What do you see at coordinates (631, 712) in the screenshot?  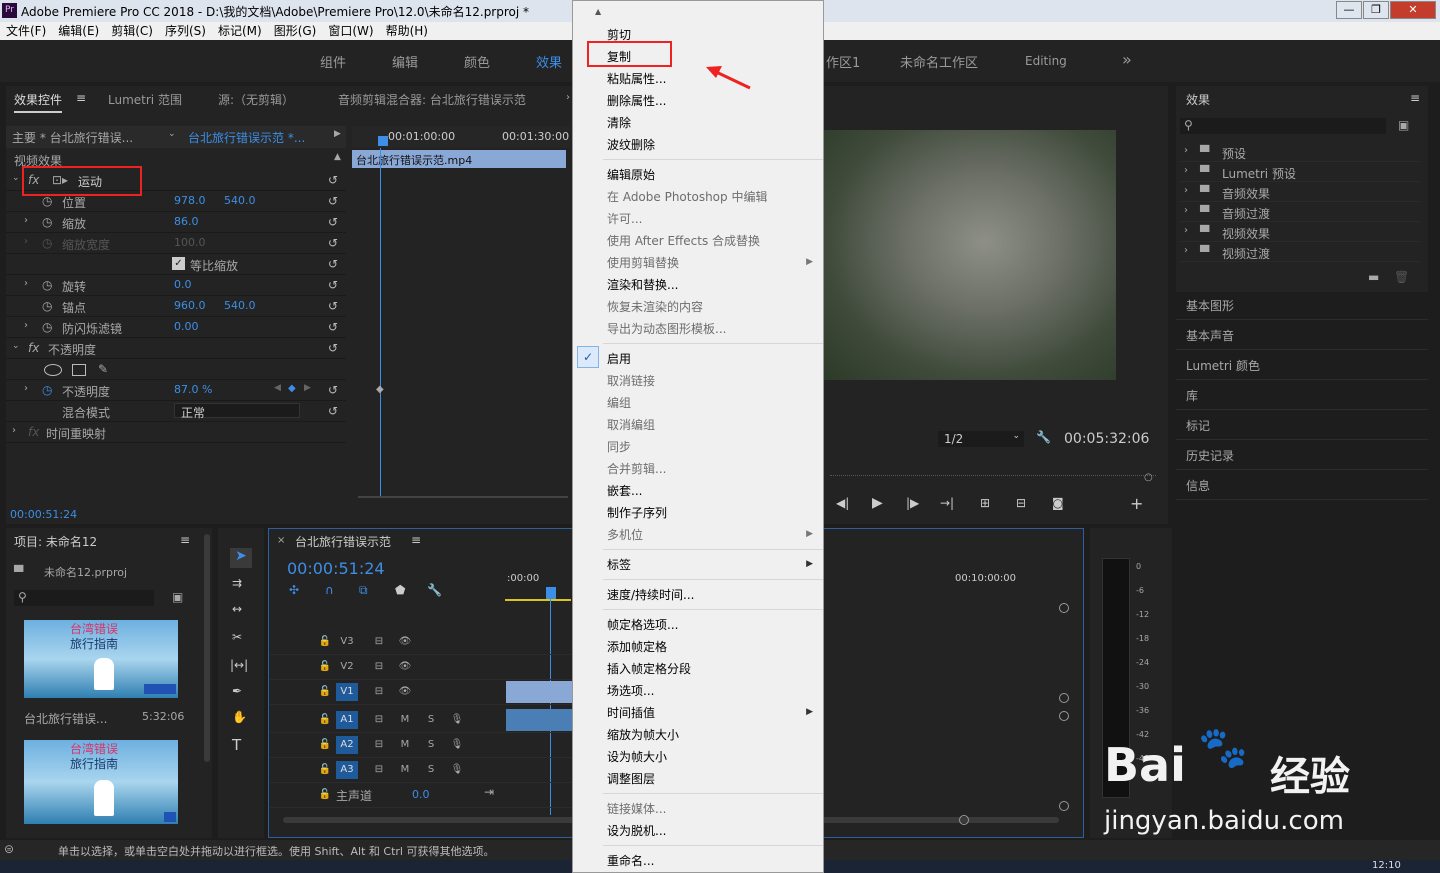 I see `menu-item-time-interpolation: 时间插值` at bounding box center [631, 712].